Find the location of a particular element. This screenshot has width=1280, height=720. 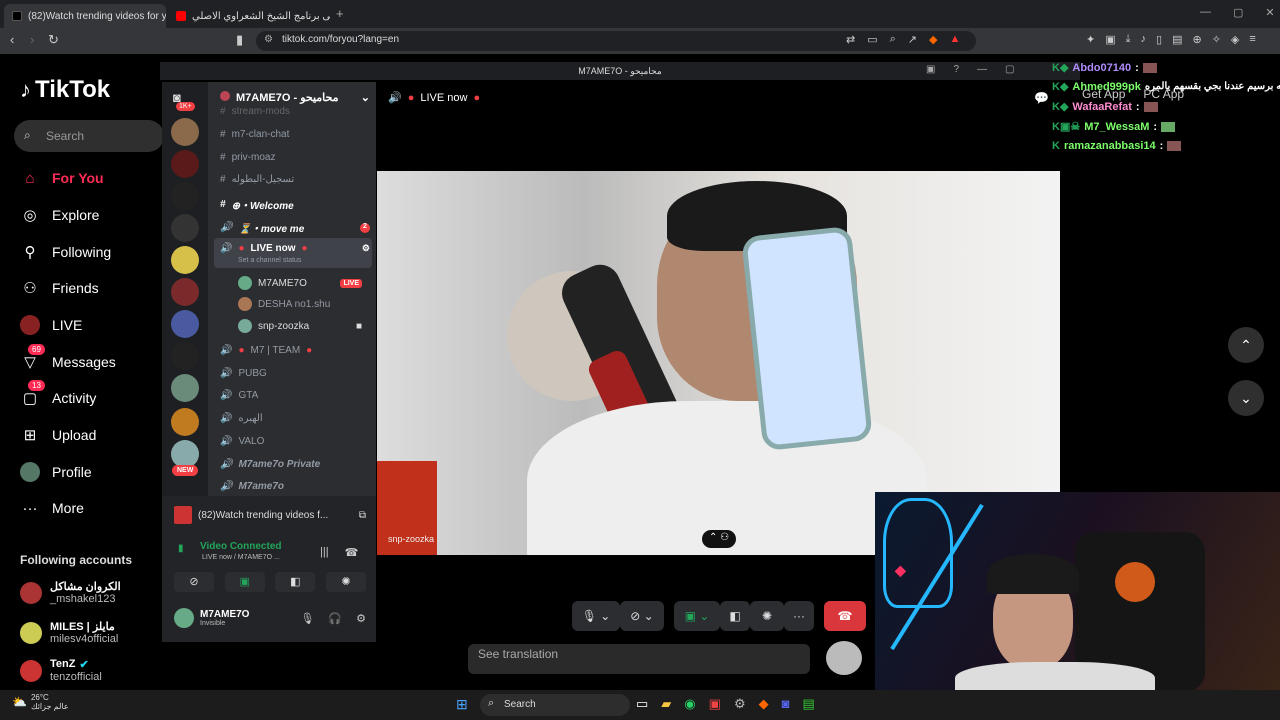

menu-icon: ≡ is located at coordinates (1252, 39).